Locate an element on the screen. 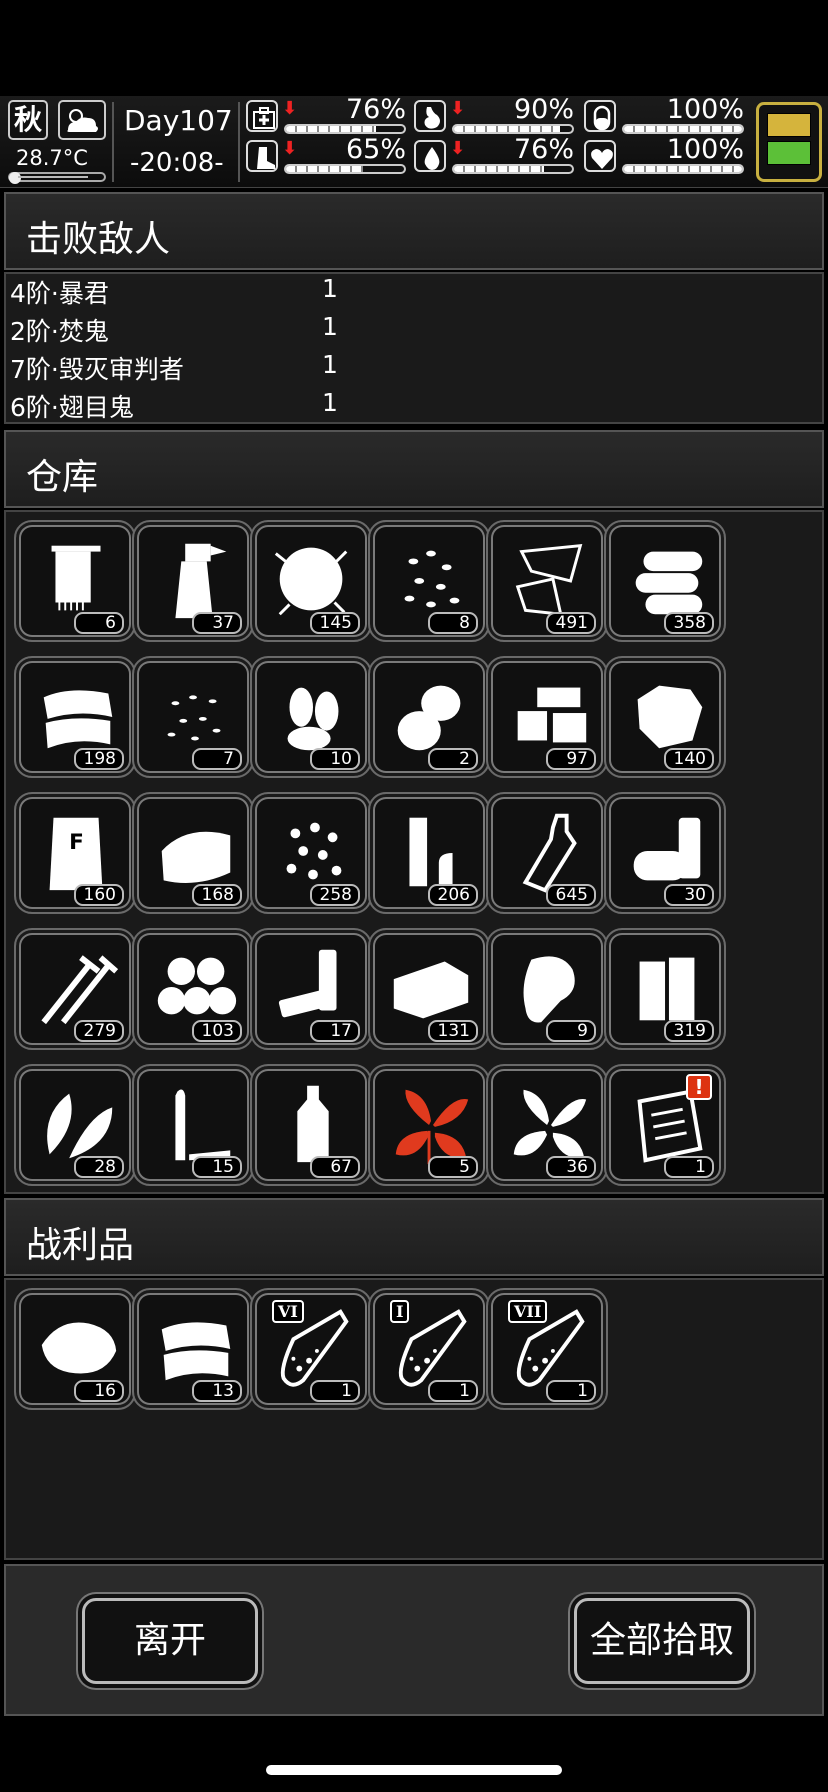  item-slot: 17 is located at coordinates (311, 989).